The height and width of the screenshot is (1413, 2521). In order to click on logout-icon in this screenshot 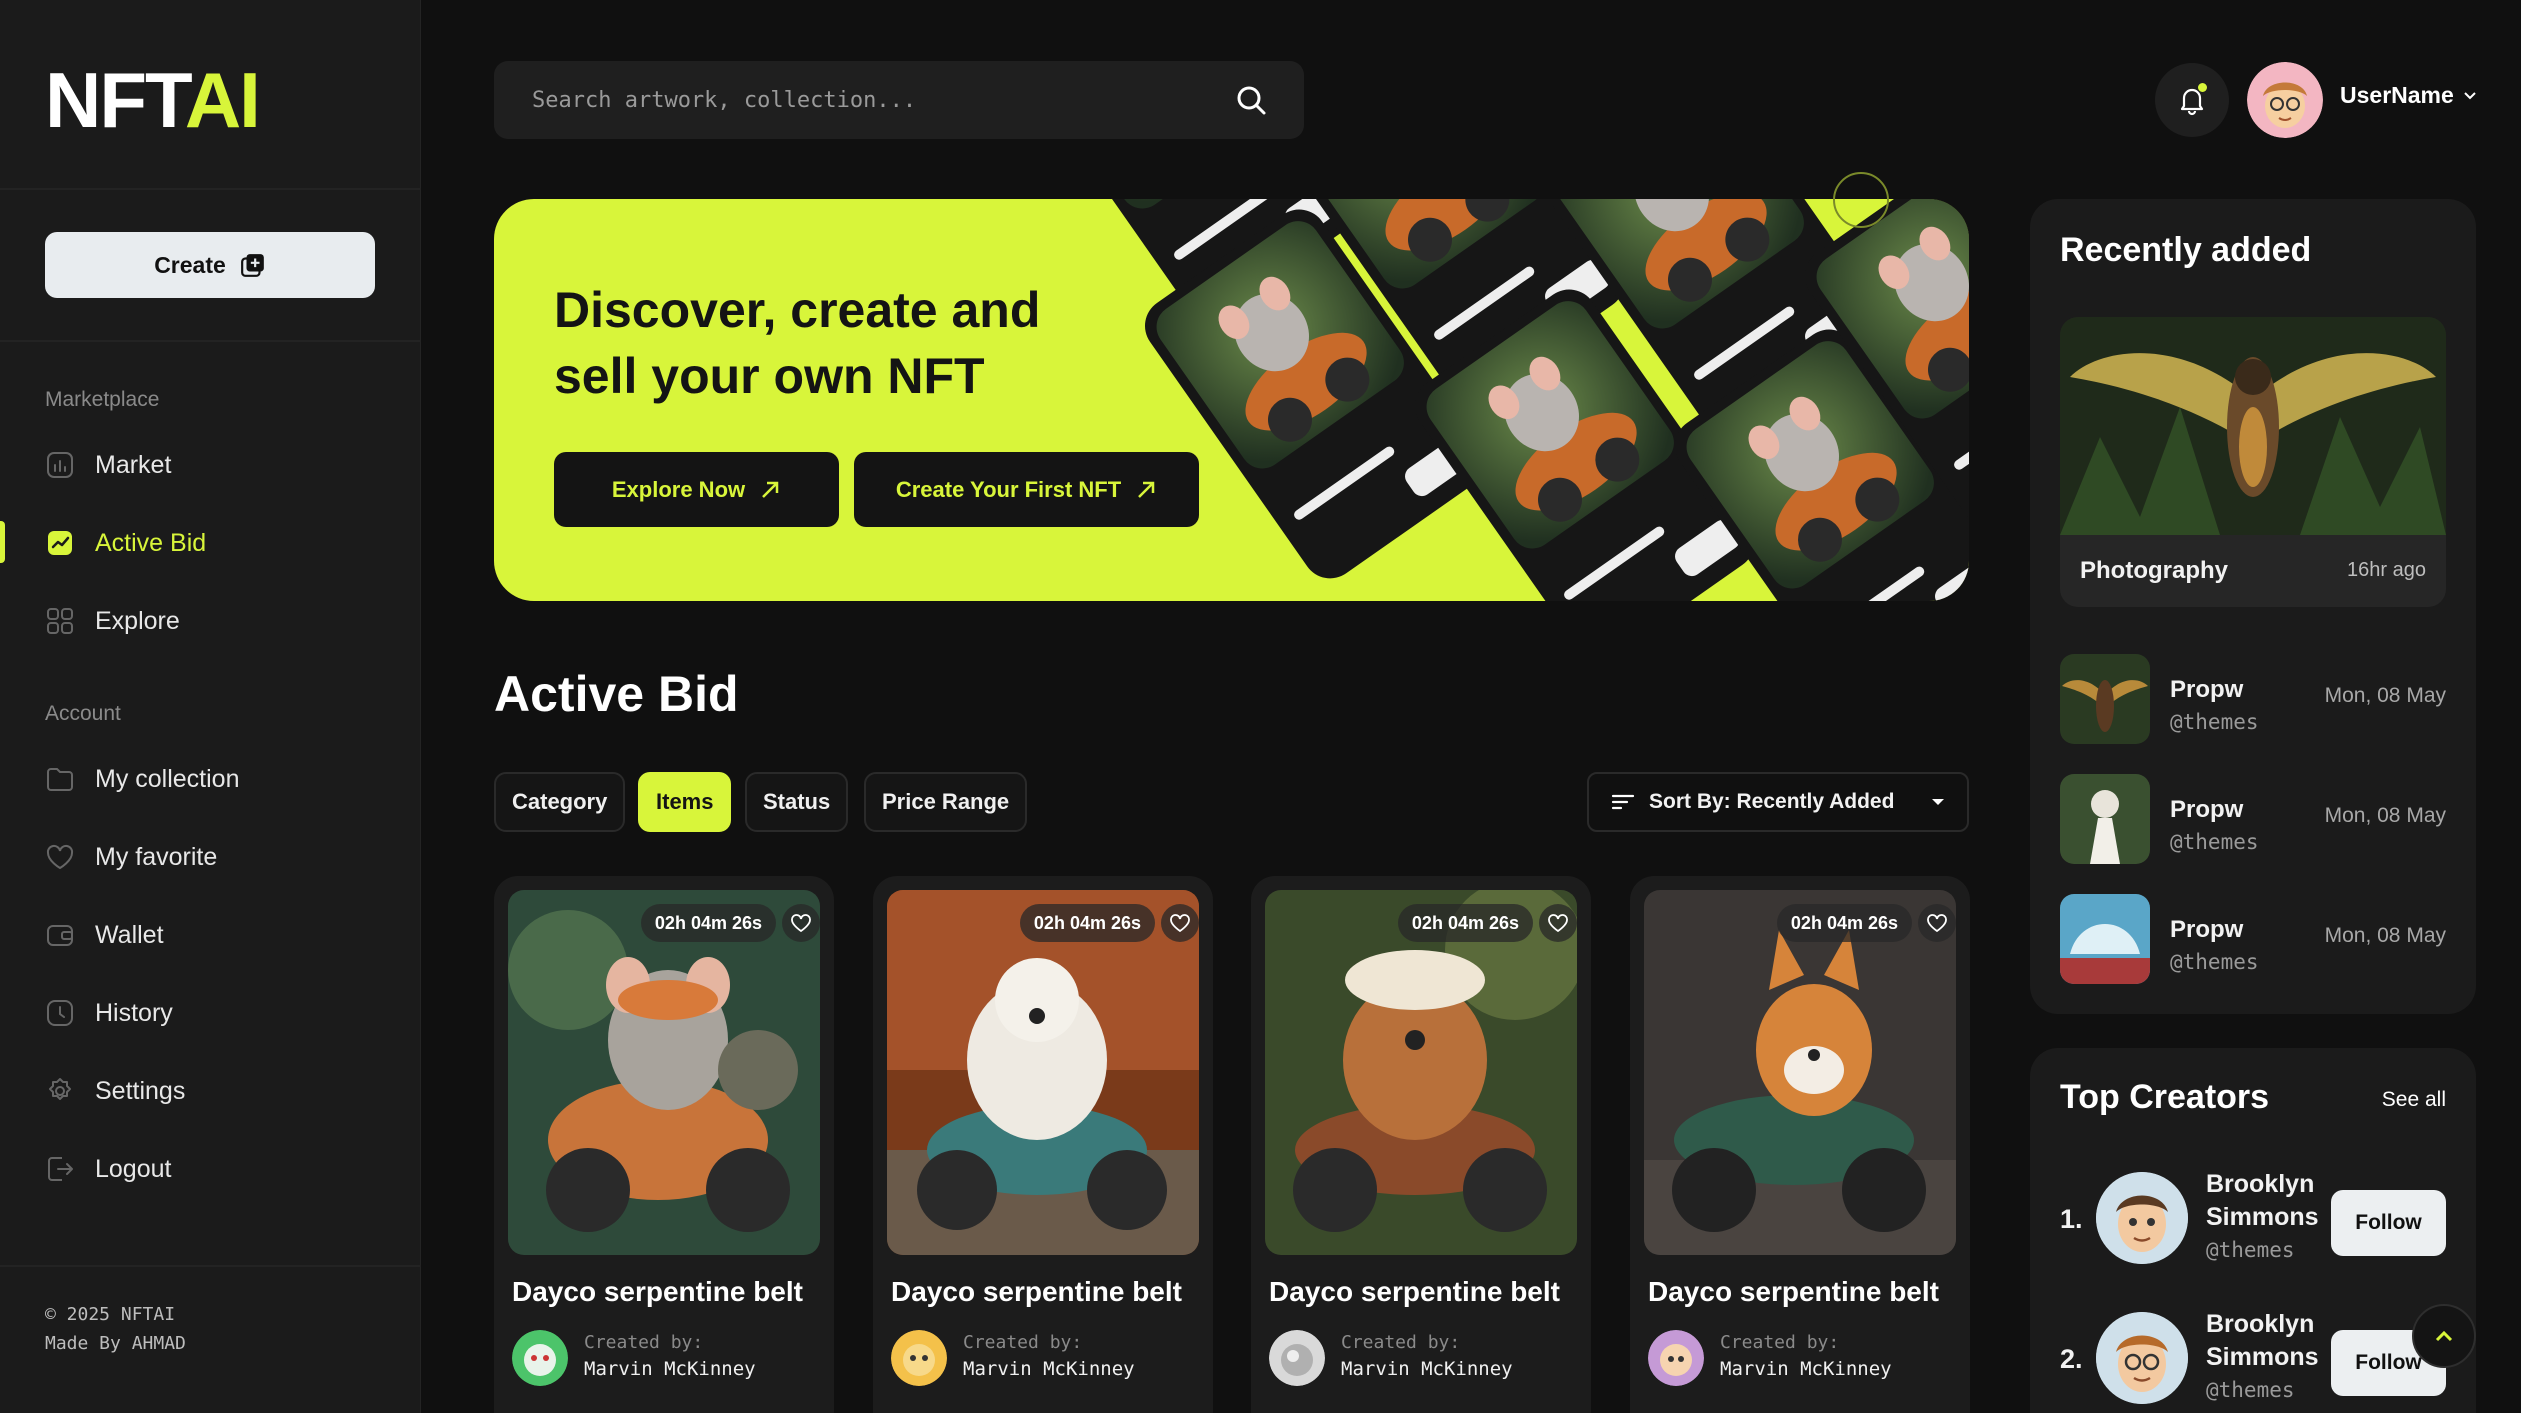, I will do `click(60, 1169)`.